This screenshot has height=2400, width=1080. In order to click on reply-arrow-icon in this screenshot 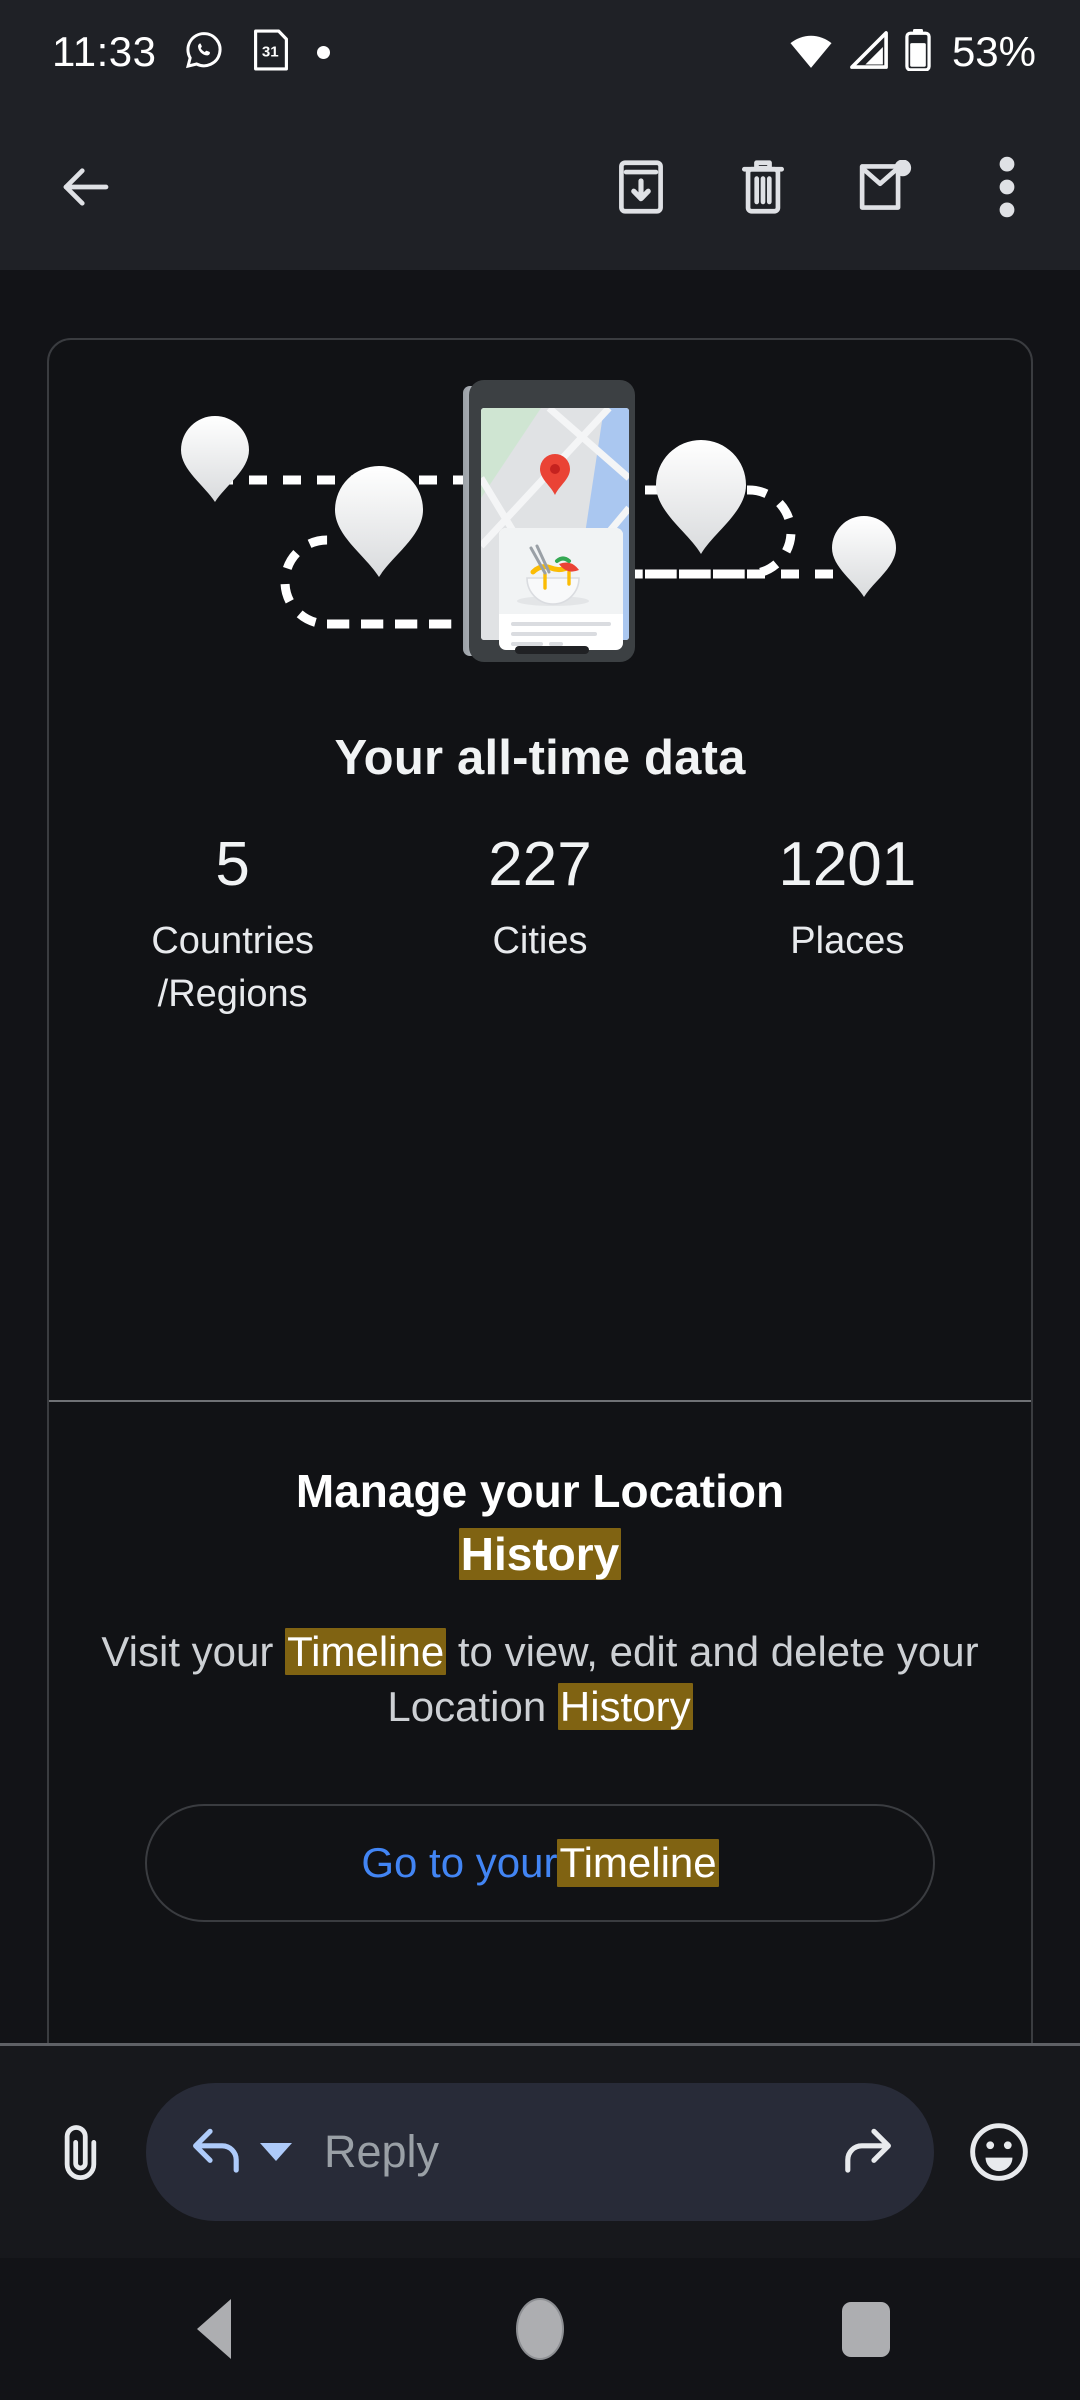, I will do `click(218, 2152)`.